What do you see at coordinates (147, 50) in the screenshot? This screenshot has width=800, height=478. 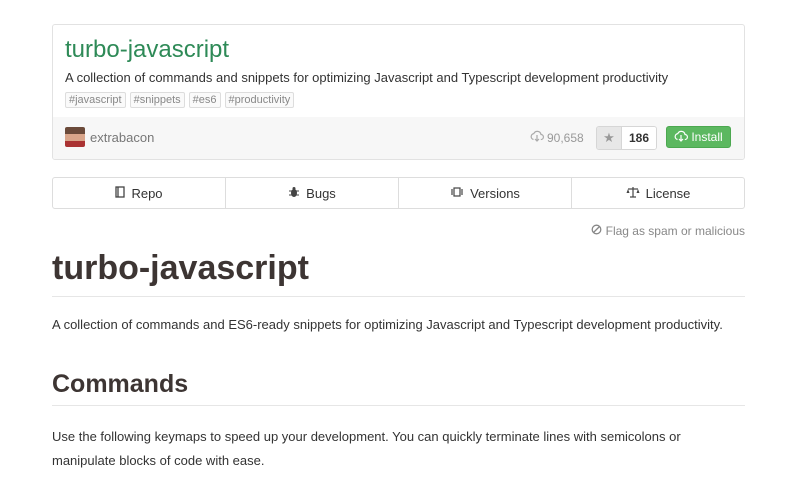 I see `package-title-link: turbo-javascript` at bounding box center [147, 50].